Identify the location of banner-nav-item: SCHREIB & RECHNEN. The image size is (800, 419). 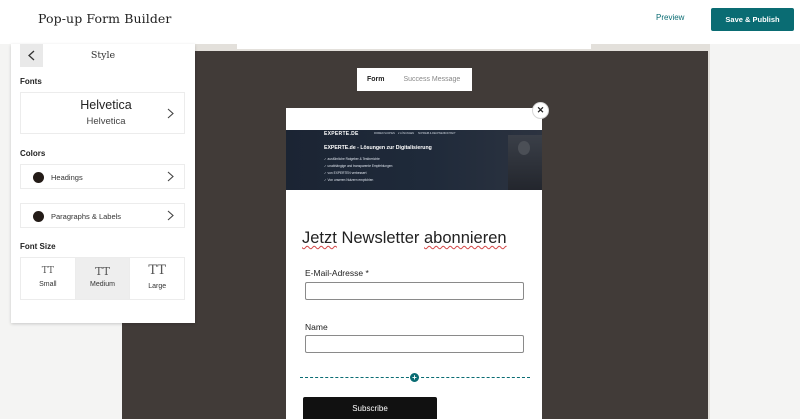
(431, 133).